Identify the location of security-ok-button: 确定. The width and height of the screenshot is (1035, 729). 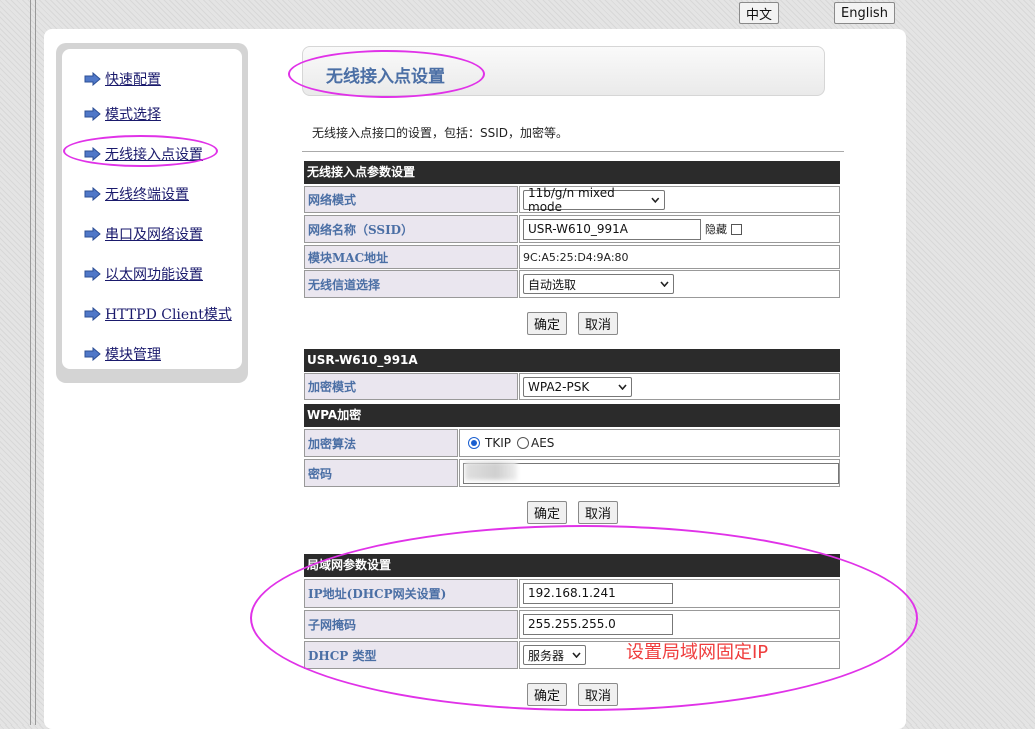
(547, 512).